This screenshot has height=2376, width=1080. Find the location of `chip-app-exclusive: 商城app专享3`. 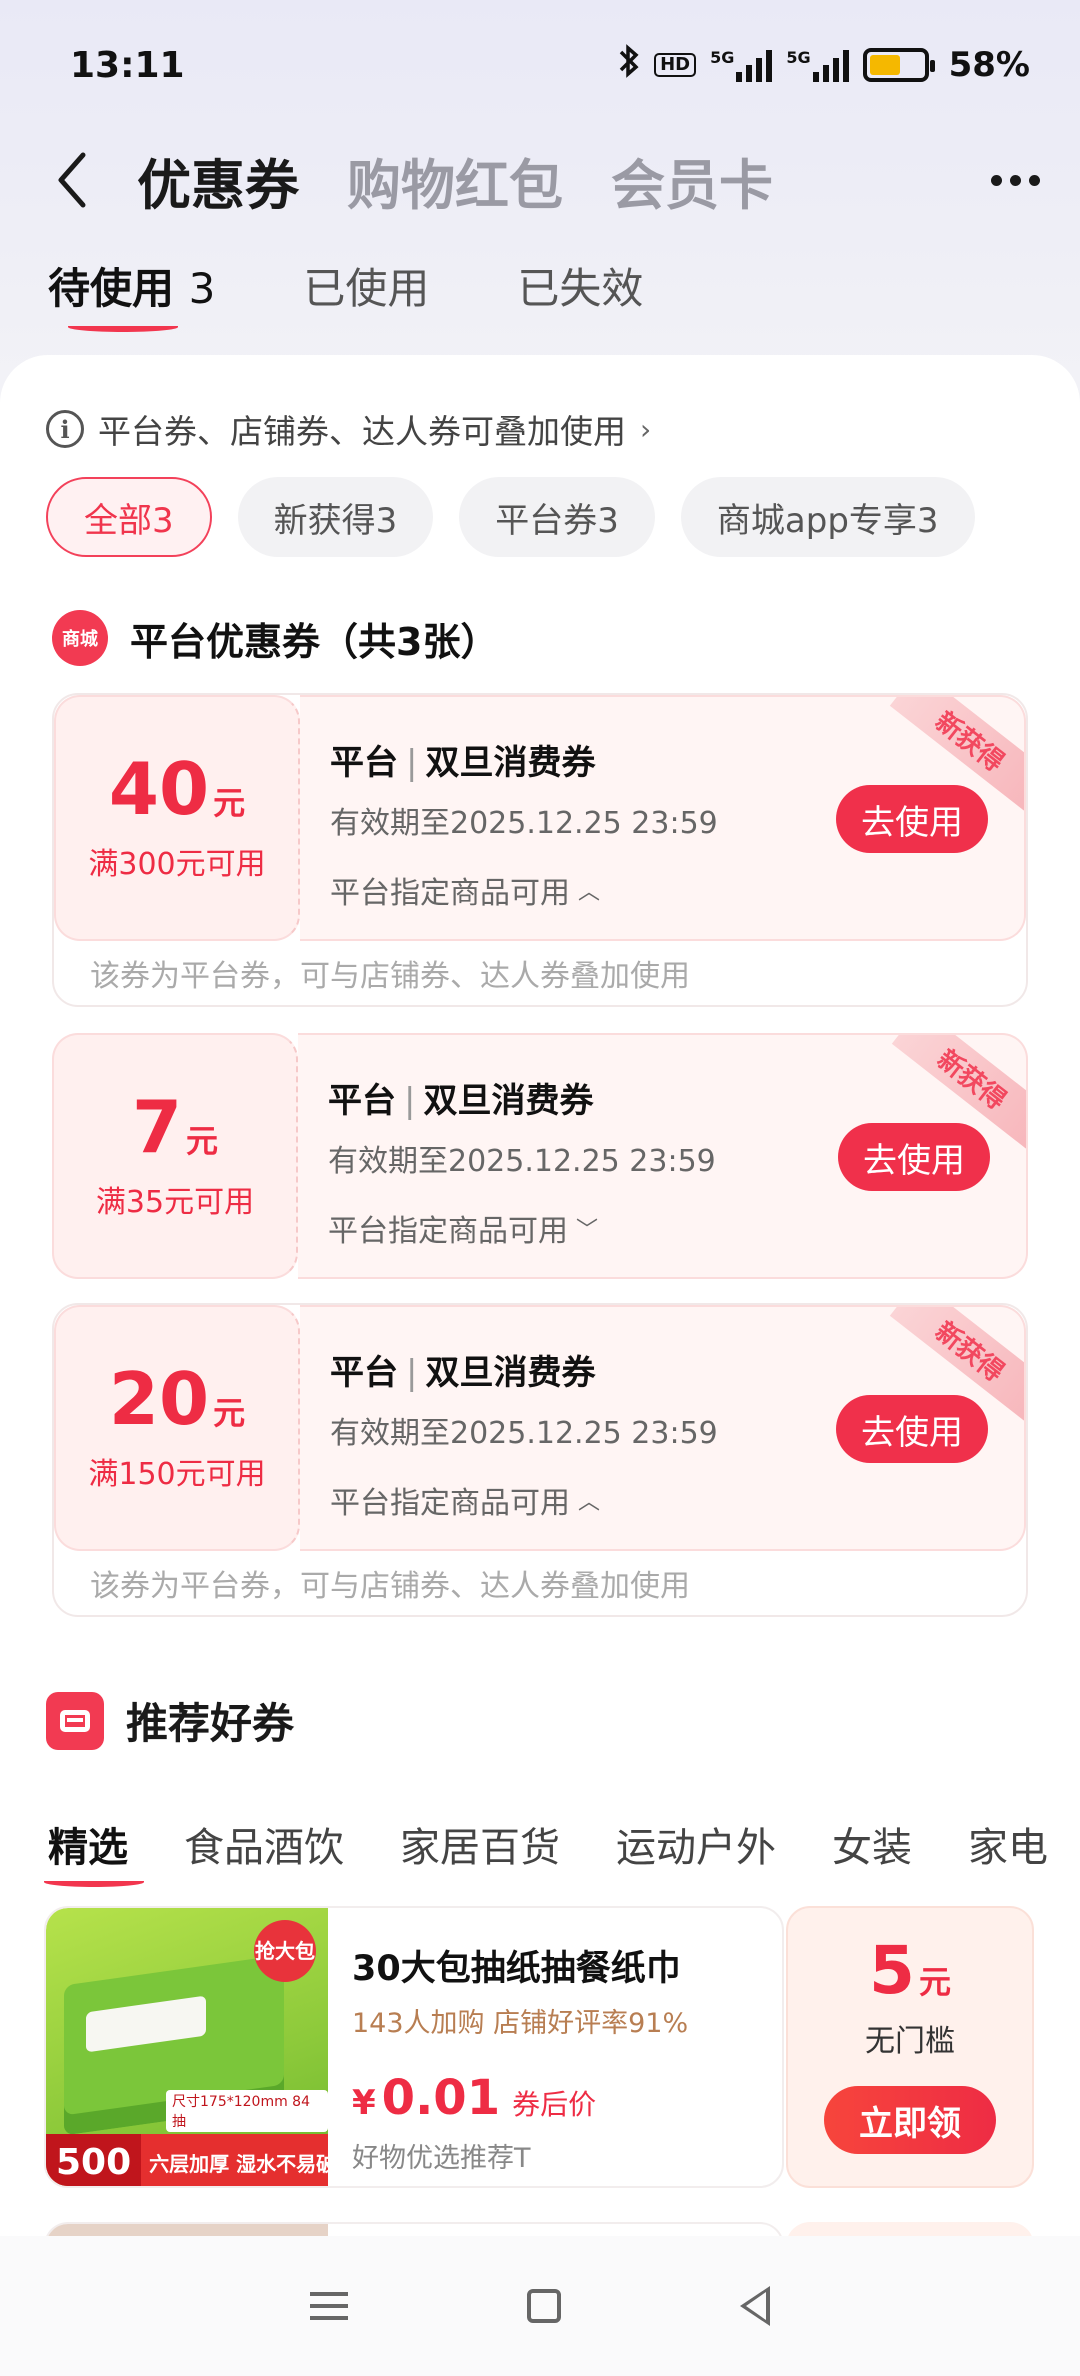

chip-app-exclusive: 商城app专享3 is located at coordinates (827, 517).